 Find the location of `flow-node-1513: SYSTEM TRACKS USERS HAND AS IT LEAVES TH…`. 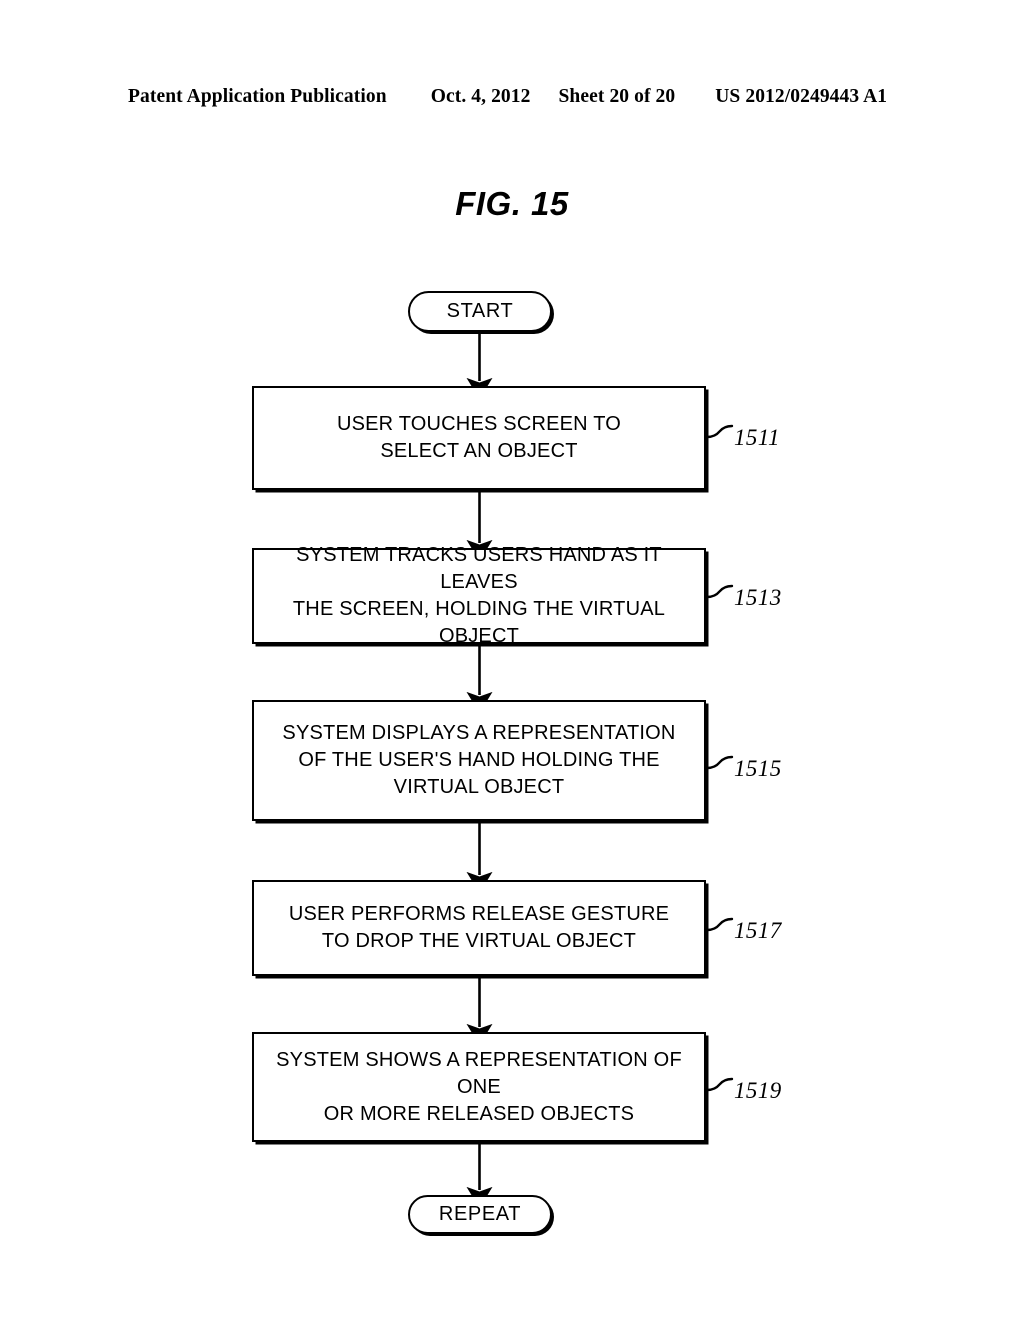

flow-node-1513: SYSTEM TRACKS USERS HAND AS IT LEAVES TH… is located at coordinates (479, 595).